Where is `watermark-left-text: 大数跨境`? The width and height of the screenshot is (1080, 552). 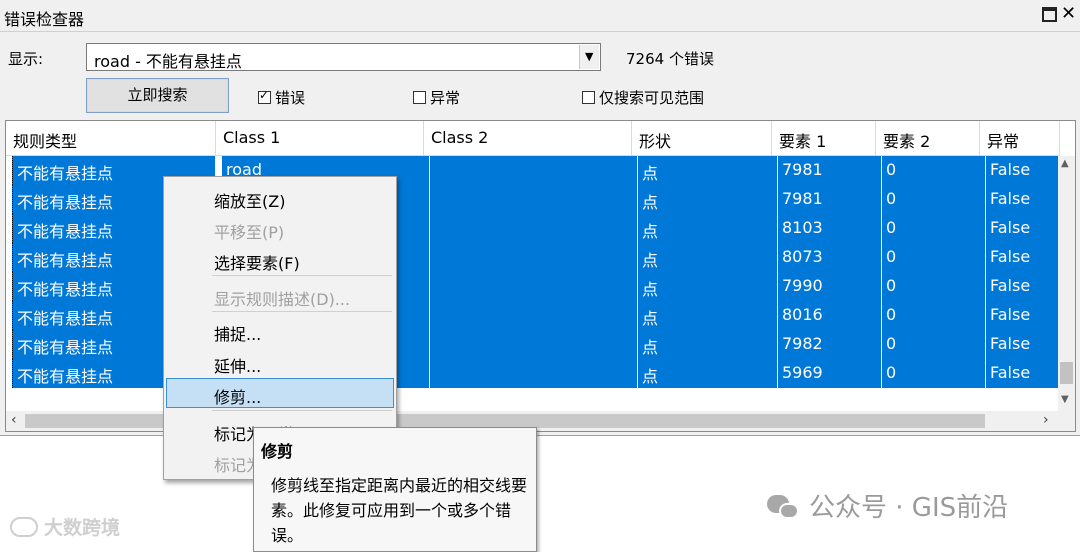
watermark-left-text: 大数跨境 is located at coordinates (82, 528).